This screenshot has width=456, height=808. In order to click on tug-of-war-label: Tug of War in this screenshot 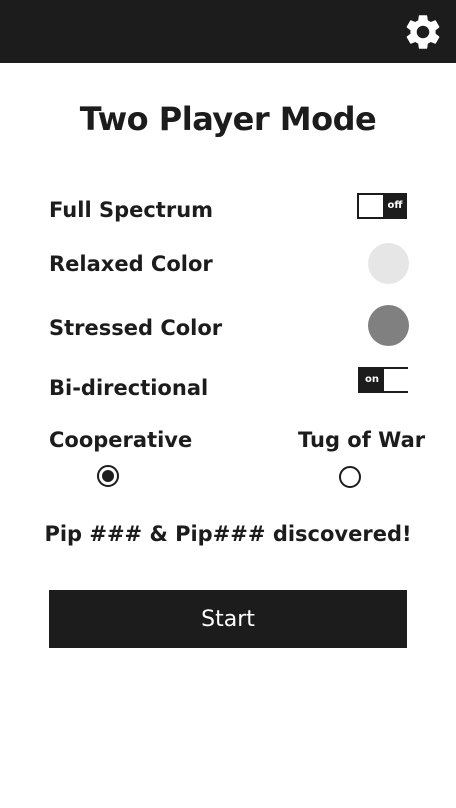, I will do `click(362, 440)`.